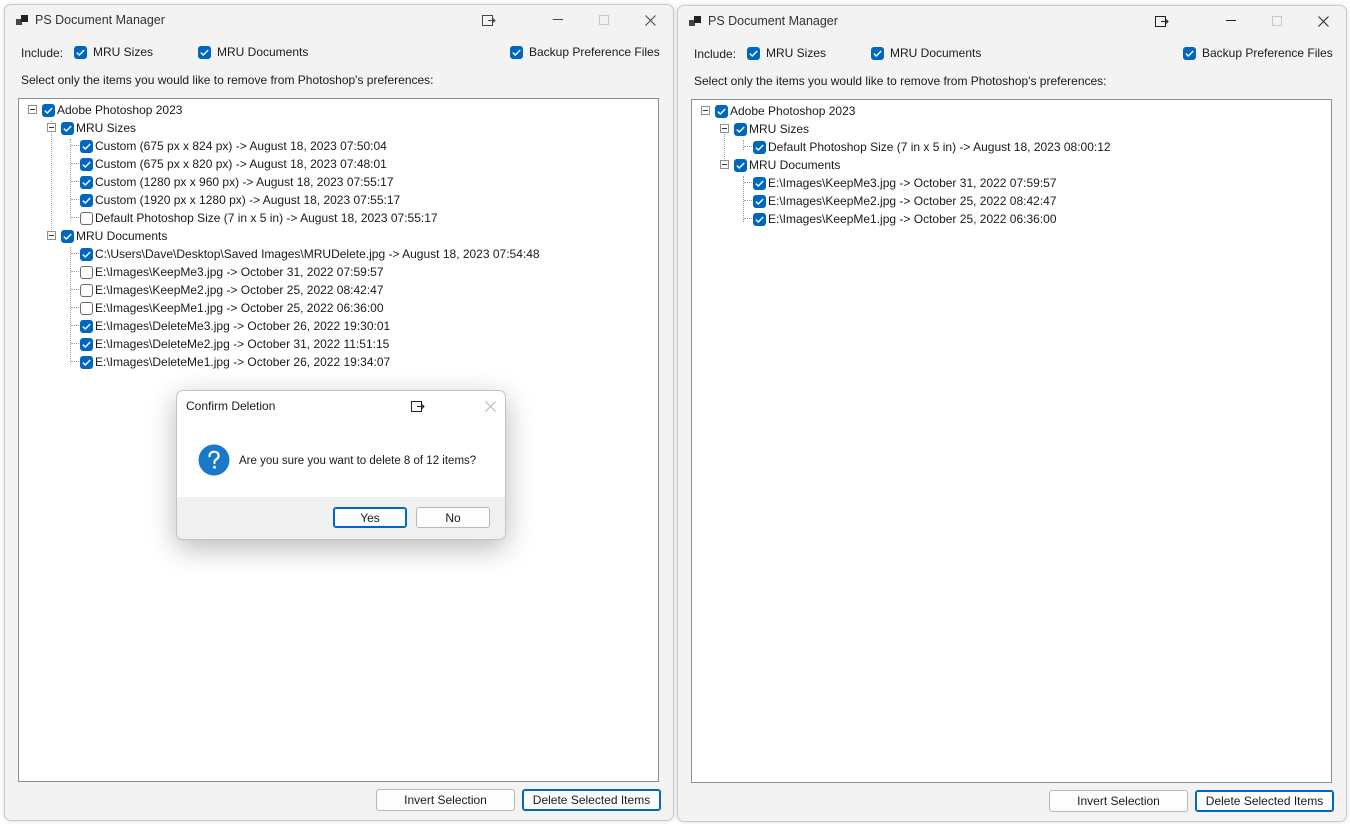 Image resolution: width=1350 pixels, height=824 pixels. I want to click on window-title: PS Document Manager, so click(100, 20).